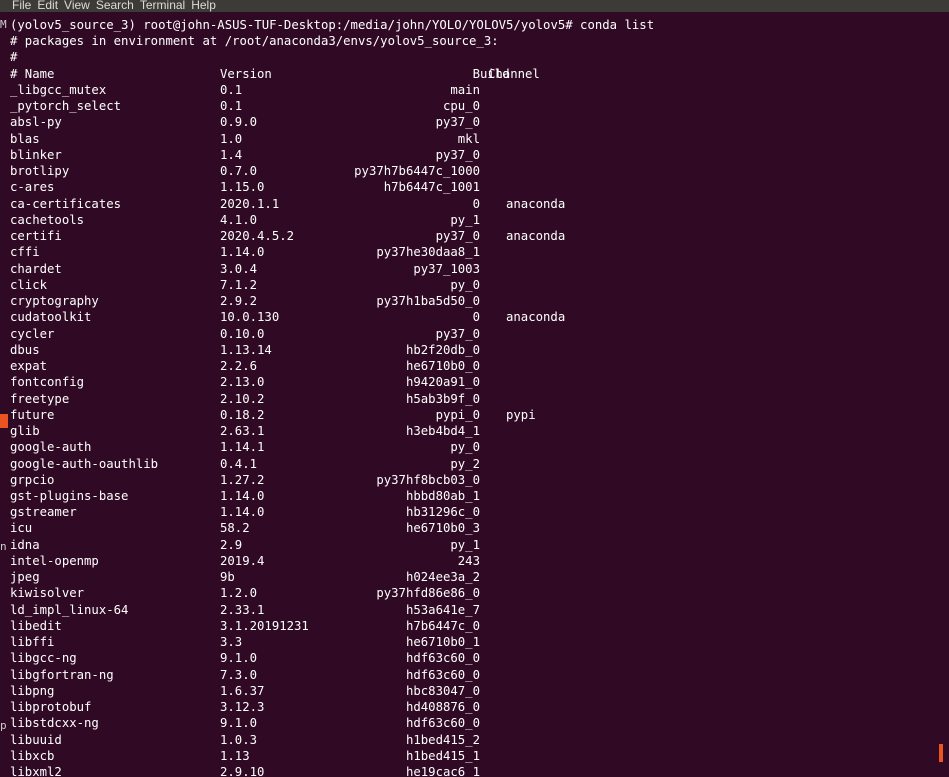 This screenshot has width=949, height=777. I want to click on package-channel: anaconda, so click(536, 317).